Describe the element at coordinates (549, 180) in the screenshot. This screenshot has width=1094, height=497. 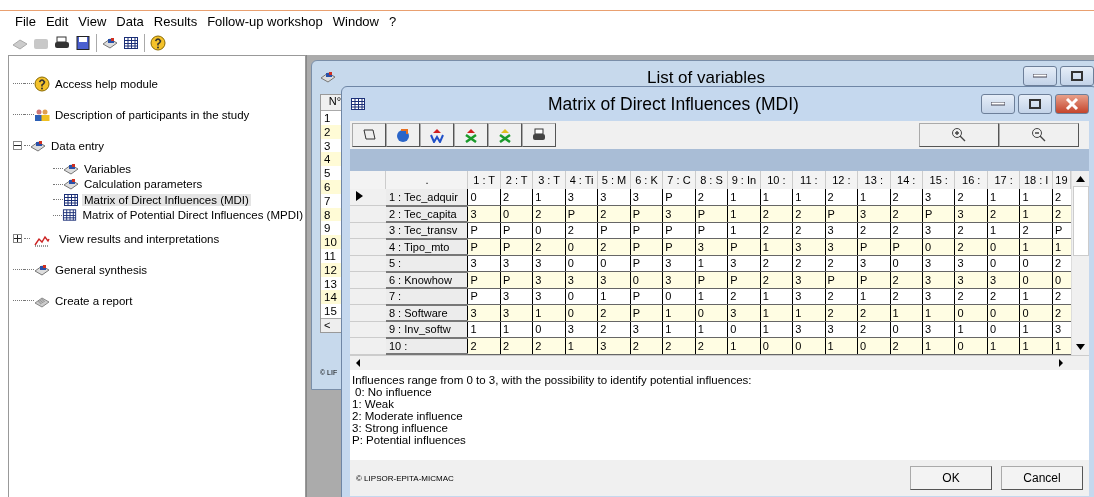
I see `column-header: 3 : T` at that location.